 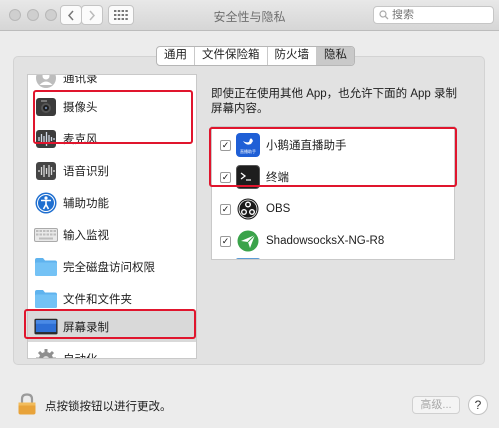 I want to click on sidebar-item-screen-recording: 屏幕录制, so click(x=112, y=326).